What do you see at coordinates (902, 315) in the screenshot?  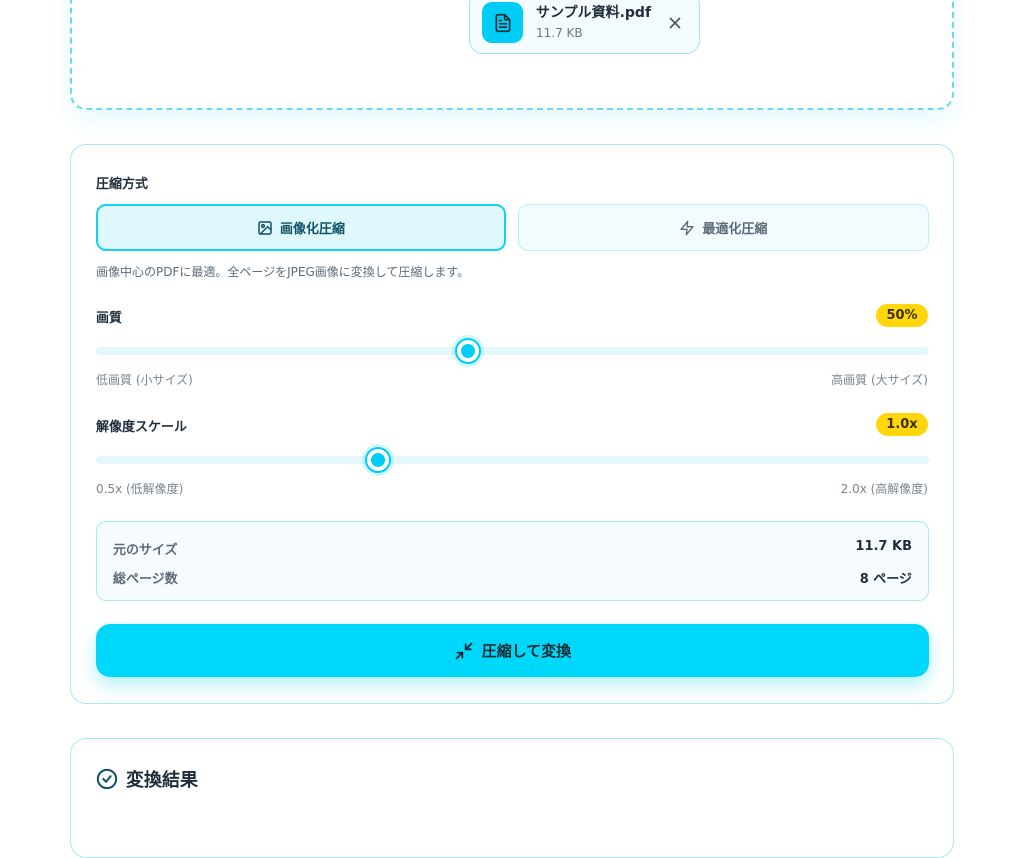 I see `quality-value-badge: 50%` at bounding box center [902, 315].